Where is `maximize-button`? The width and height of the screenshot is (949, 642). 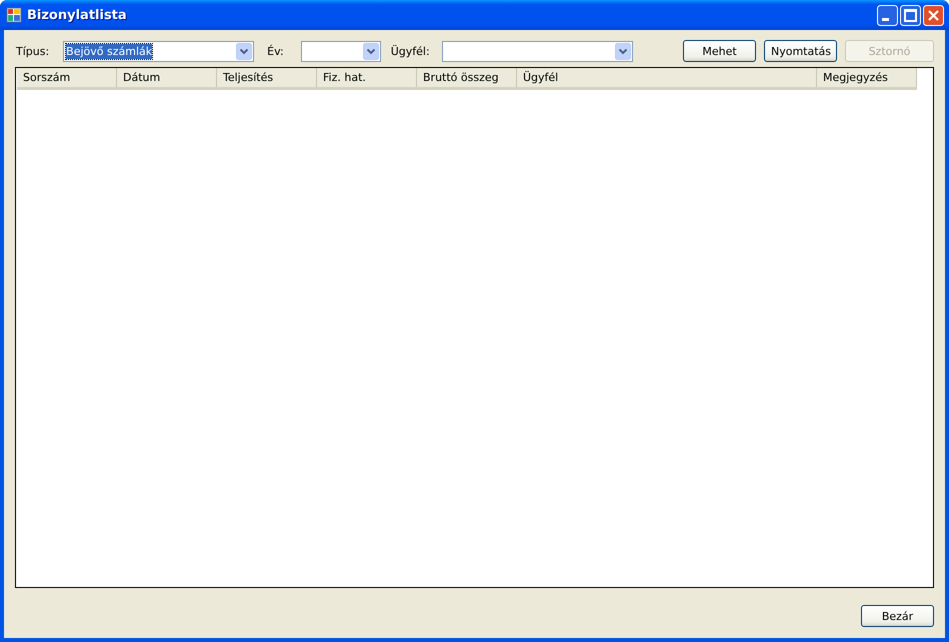
maximize-button is located at coordinates (910, 15).